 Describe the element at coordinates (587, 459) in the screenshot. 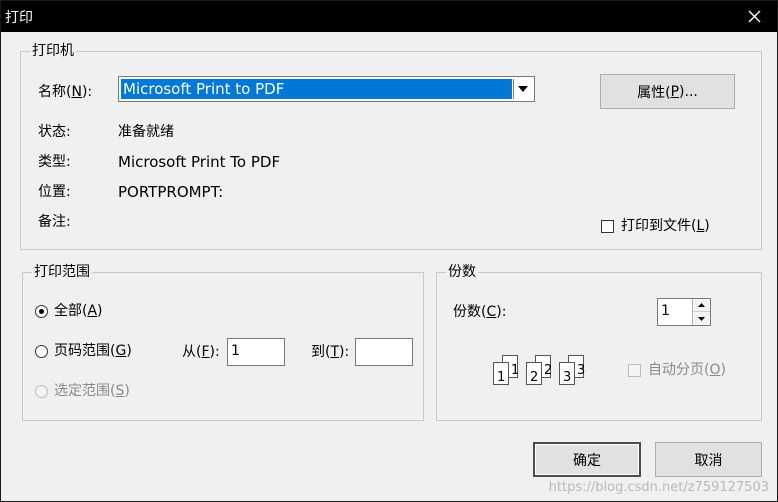

I see `ok-button: 确定` at that location.